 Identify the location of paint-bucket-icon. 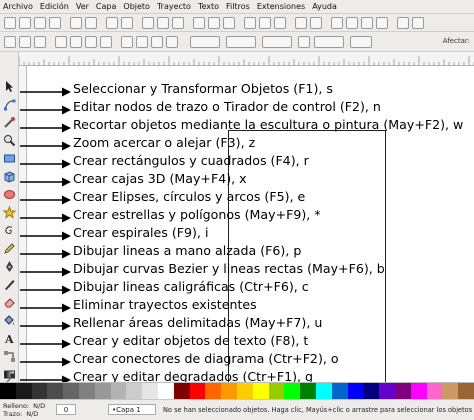
(9, 320).